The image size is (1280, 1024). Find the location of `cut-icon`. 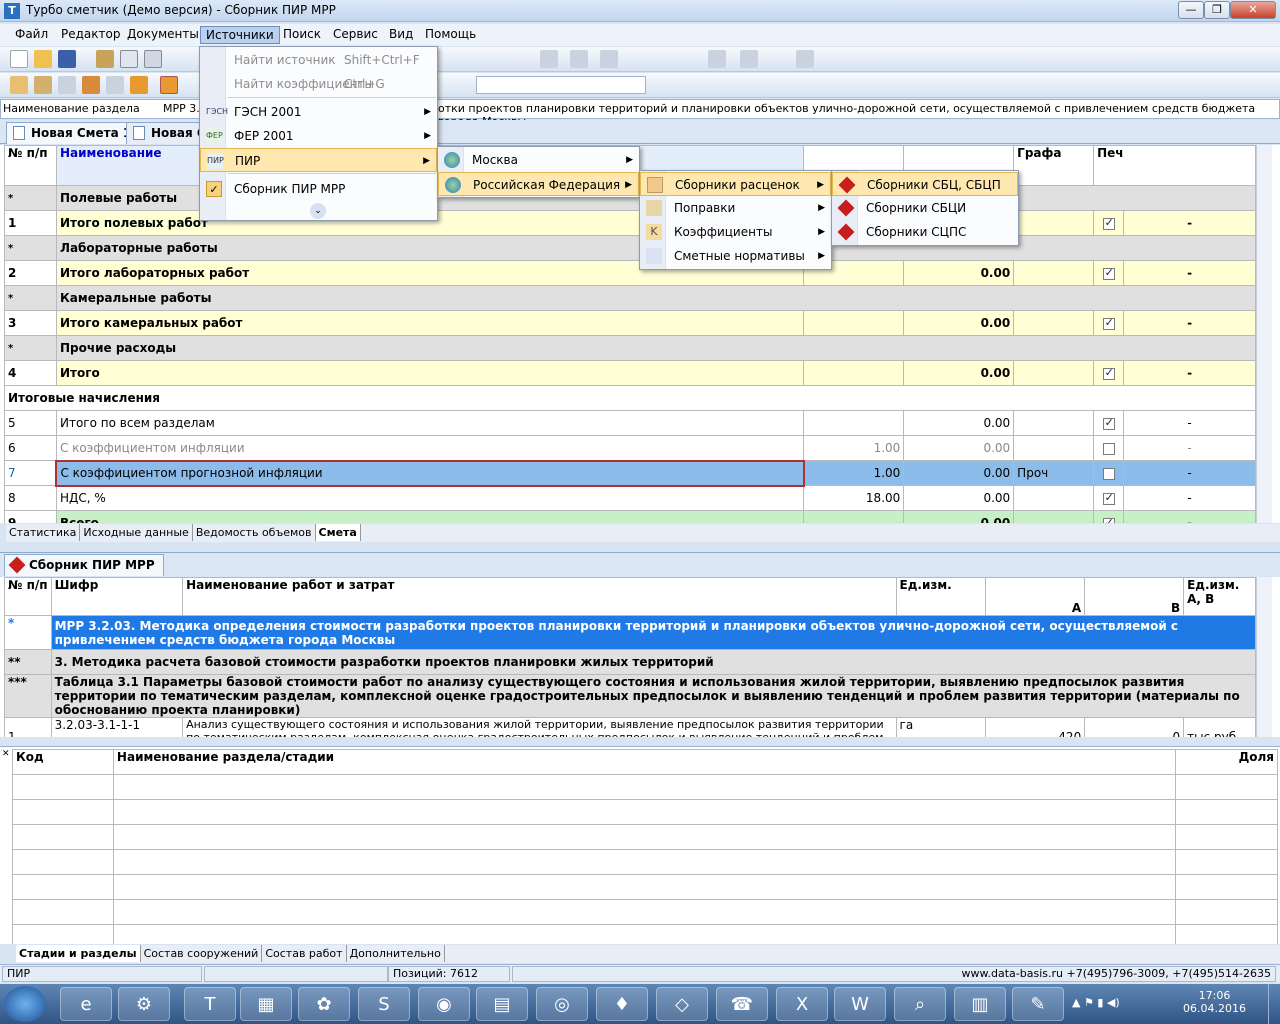

cut-icon is located at coordinates (549, 59).